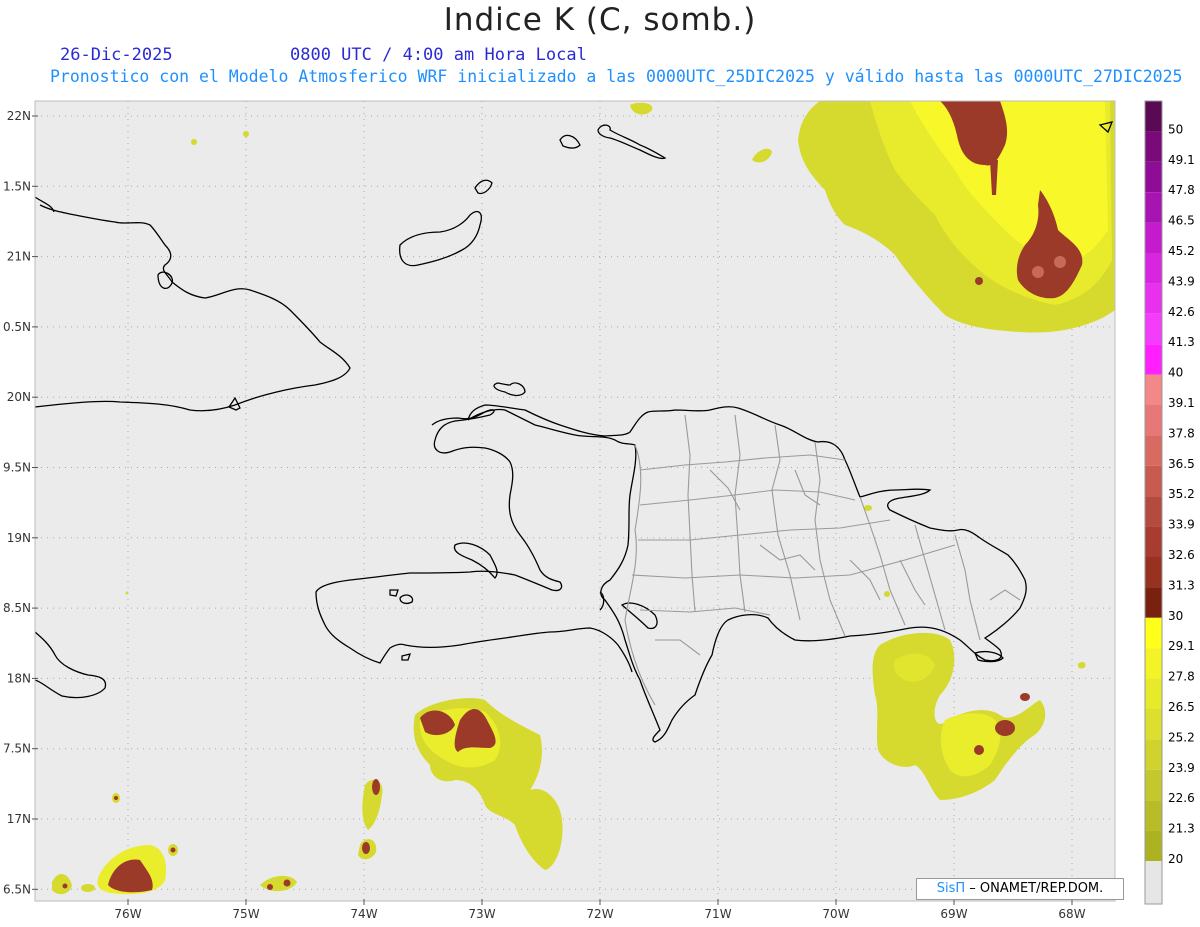  What do you see at coordinates (1153, 882) in the screenshot?
I see `colorbar-below-range` at bounding box center [1153, 882].